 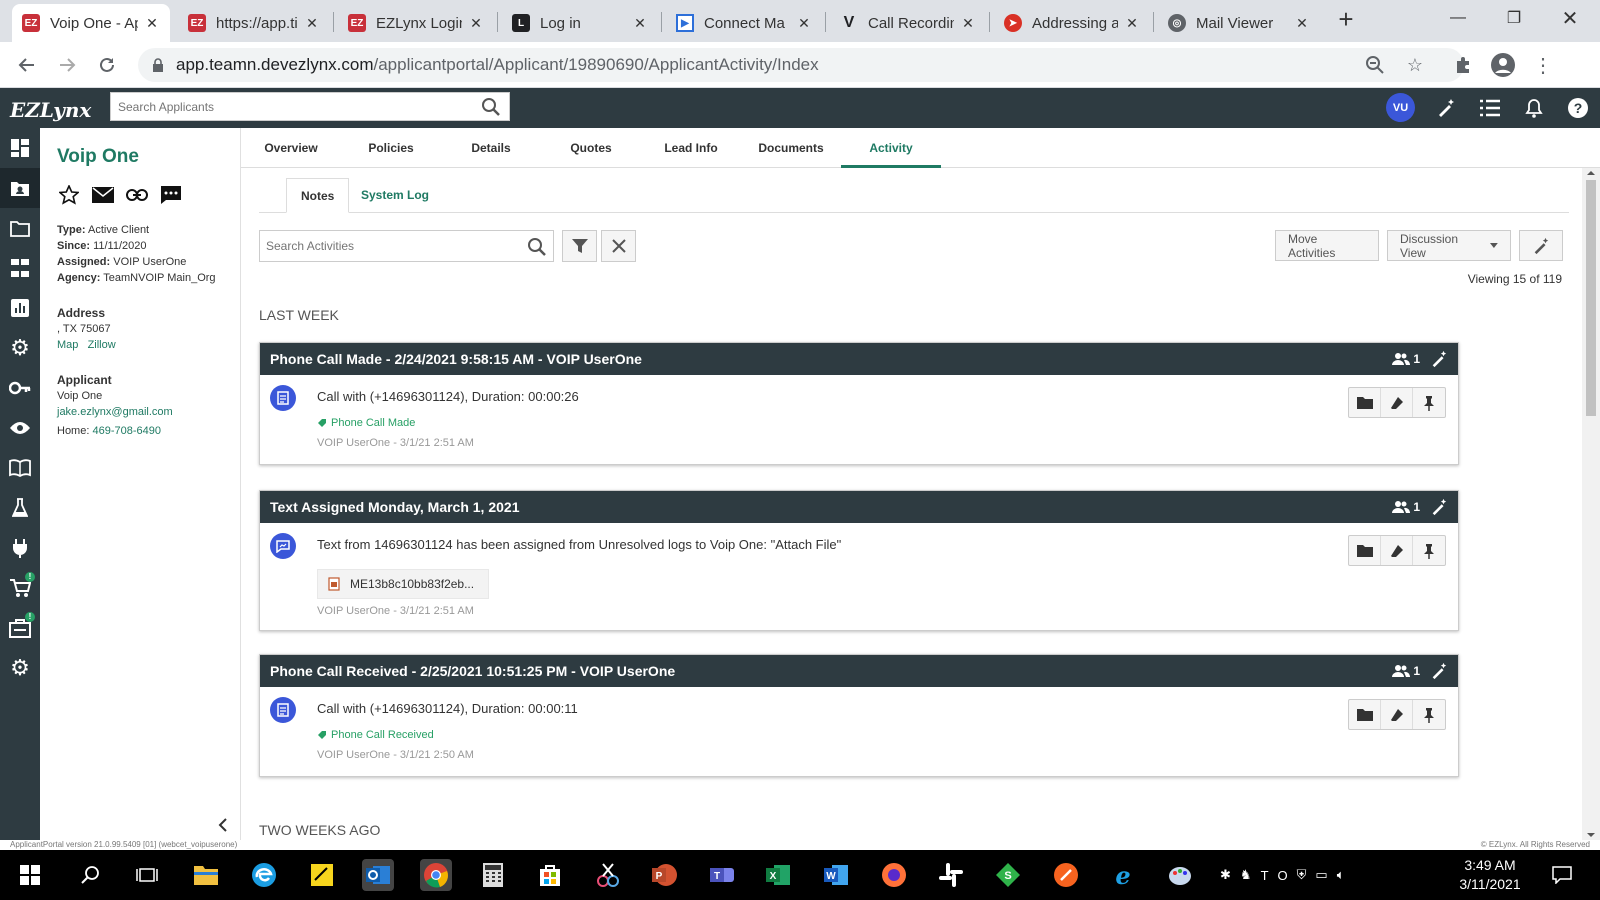 I want to click on star-icon, so click(x=69, y=195).